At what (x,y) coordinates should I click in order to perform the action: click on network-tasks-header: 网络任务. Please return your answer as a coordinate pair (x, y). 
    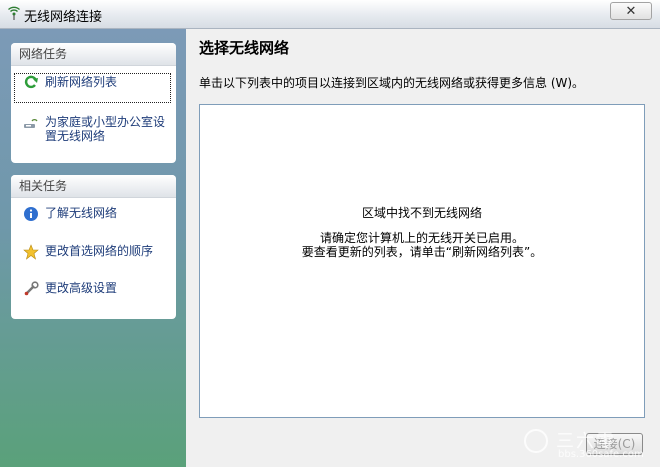
    Looking at the image, I should click on (93, 54).